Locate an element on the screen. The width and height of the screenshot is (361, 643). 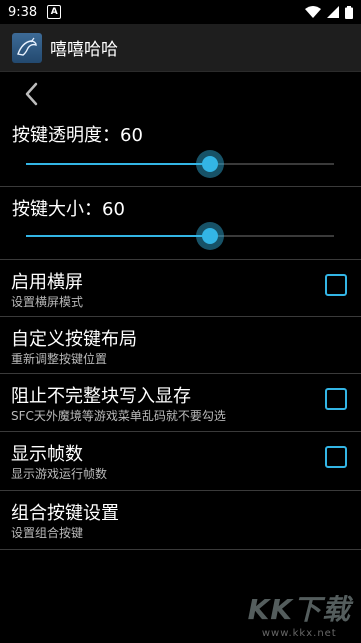
back-button is located at coordinates (32, 94).